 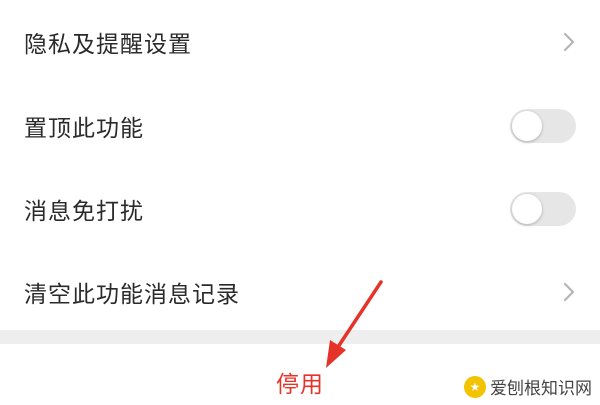 I want to click on stop-button: 停用, so click(x=300, y=382).